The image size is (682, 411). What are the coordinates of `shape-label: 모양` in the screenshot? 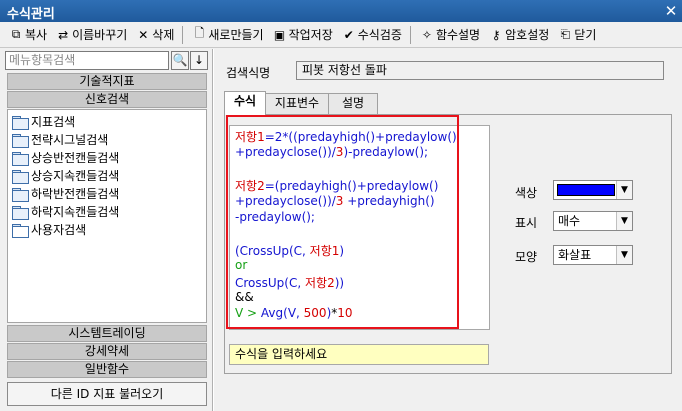 It's located at (526, 257).